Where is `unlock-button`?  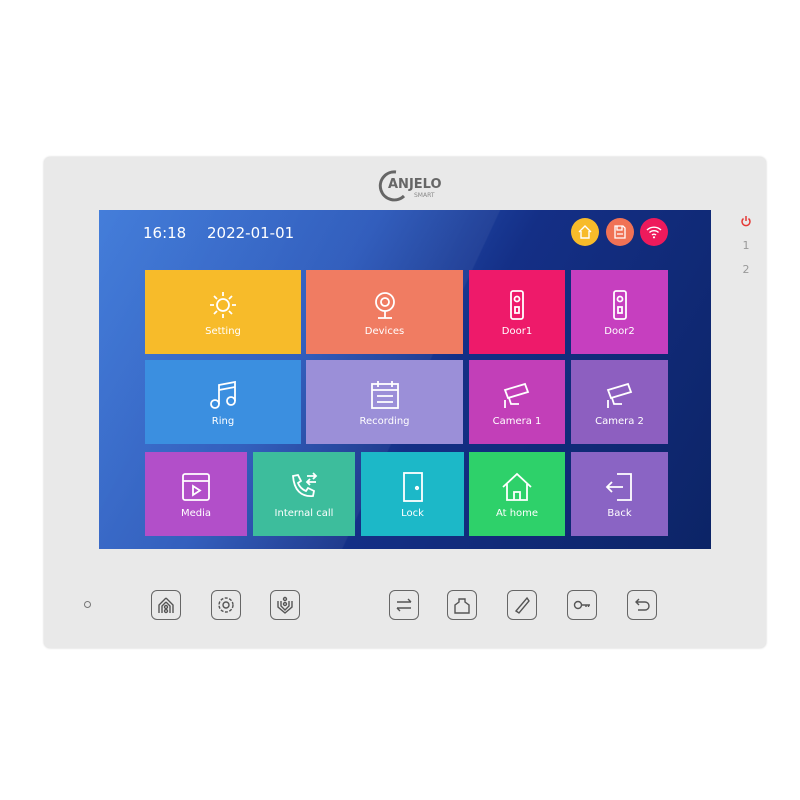 unlock-button is located at coordinates (582, 605).